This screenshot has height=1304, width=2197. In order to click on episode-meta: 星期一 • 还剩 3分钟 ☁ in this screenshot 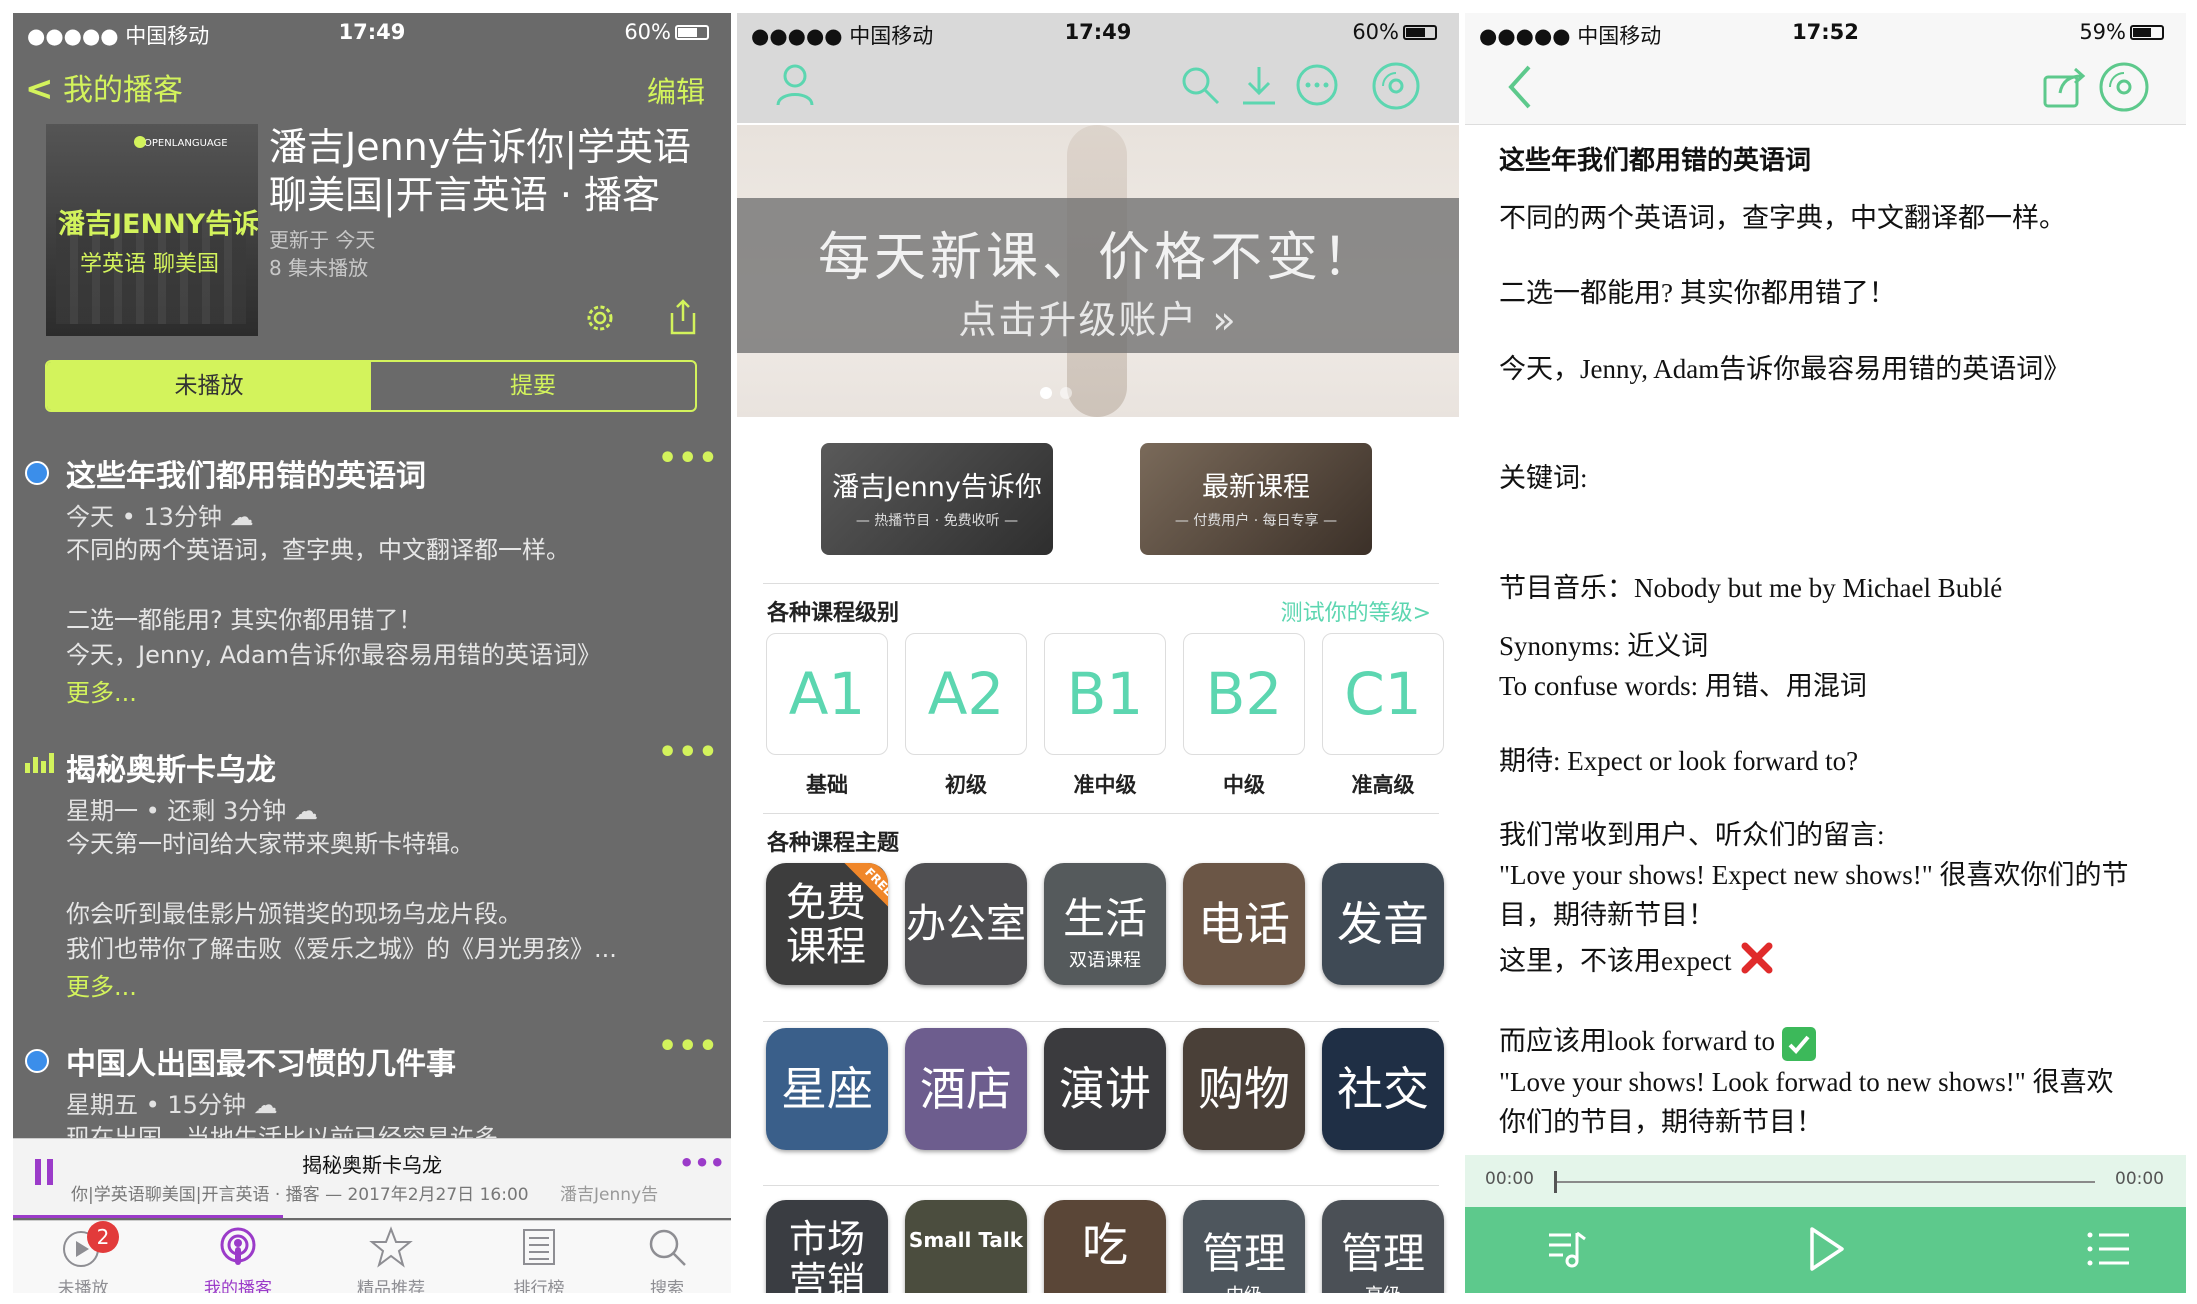, I will do `click(192, 811)`.